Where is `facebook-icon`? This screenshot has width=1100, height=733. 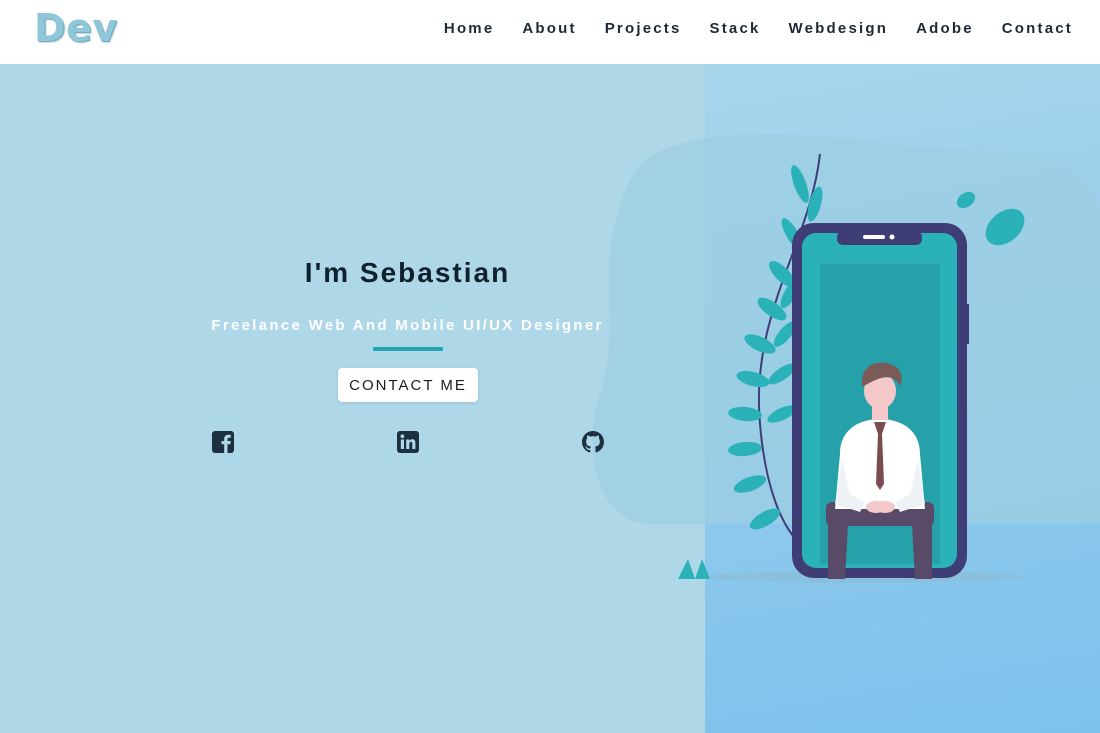
facebook-icon is located at coordinates (223, 442).